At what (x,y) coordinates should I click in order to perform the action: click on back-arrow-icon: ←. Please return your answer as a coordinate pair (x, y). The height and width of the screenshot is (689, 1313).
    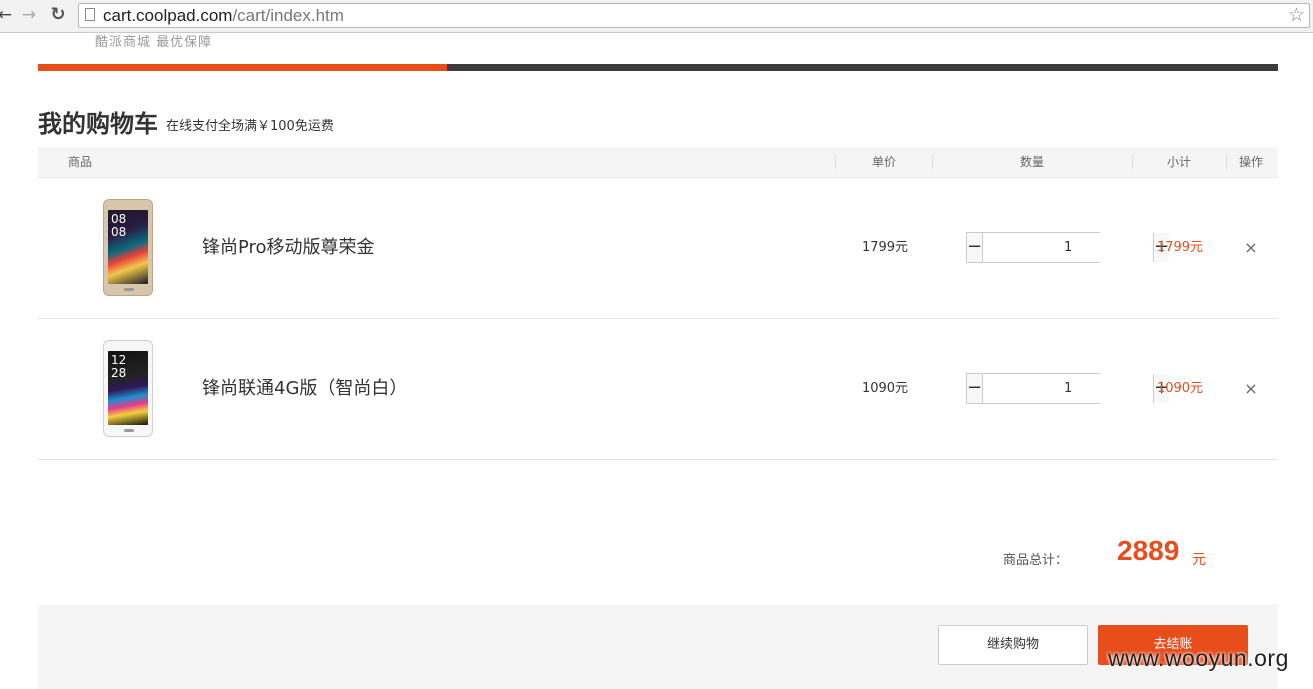
    Looking at the image, I should click on (8, 15).